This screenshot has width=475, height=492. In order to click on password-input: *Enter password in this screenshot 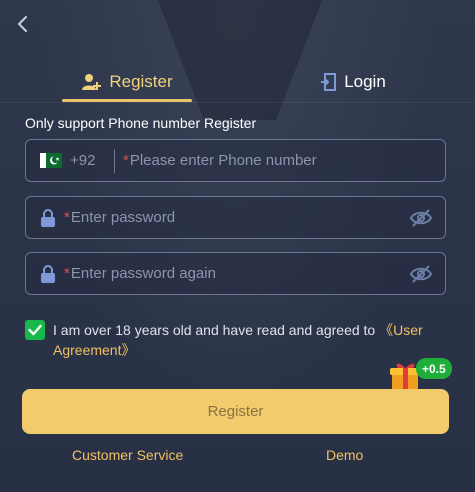, I will do `click(119, 217)`.